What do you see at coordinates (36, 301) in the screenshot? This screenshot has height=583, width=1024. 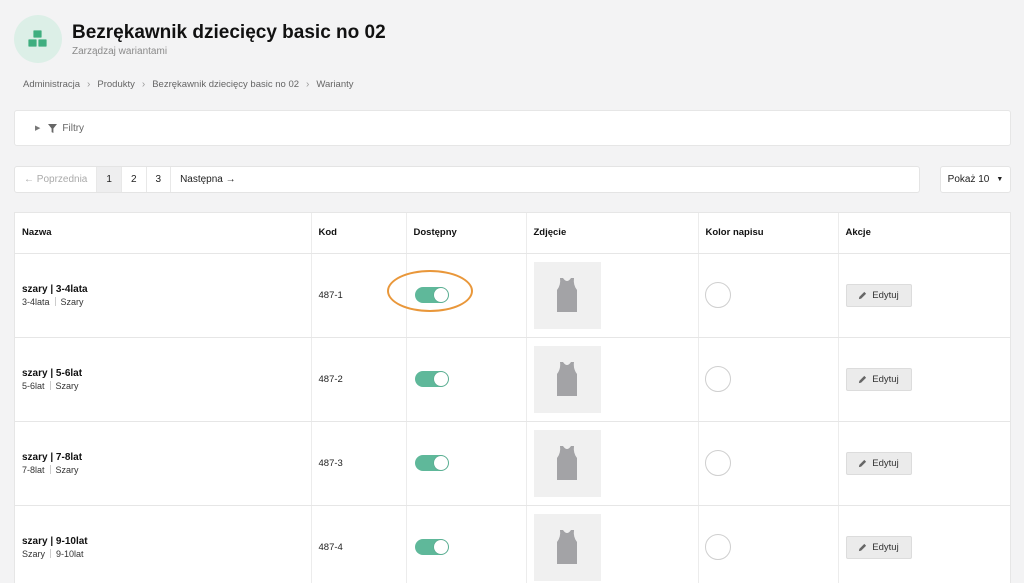 I see `variant-attr: 3-4lata` at bounding box center [36, 301].